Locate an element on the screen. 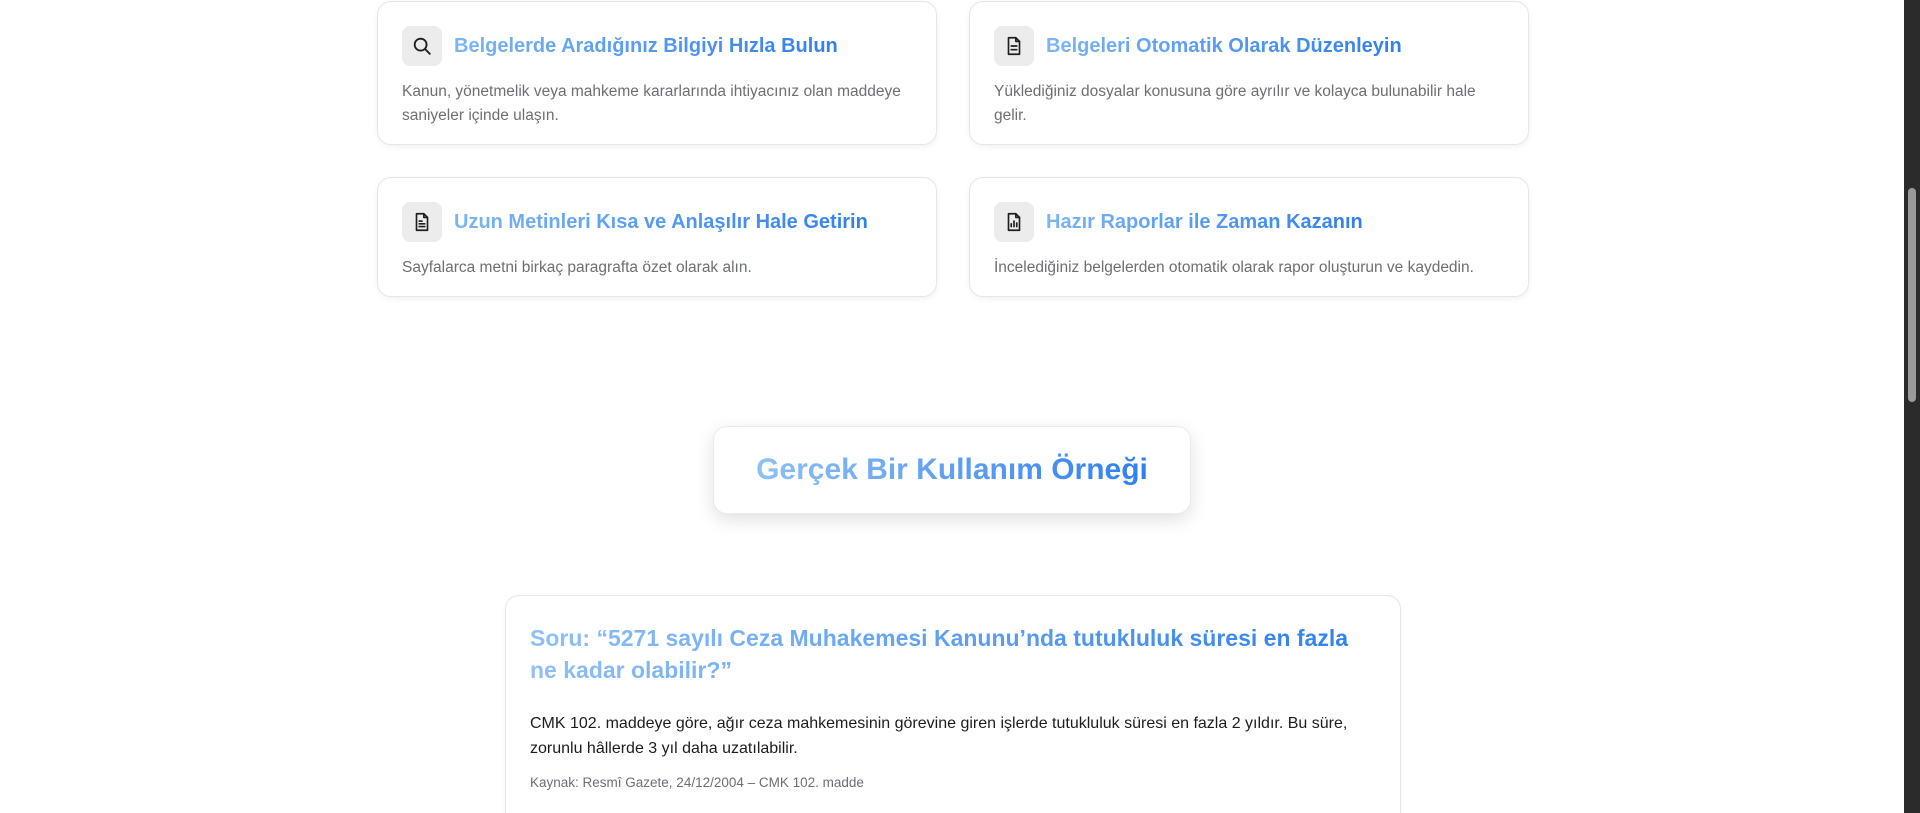 The height and width of the screenshot is (813, 1920). feature-card-header: Belgeleri Otomatik Olarak Düzenleyin is located at coordinates (1249, 46).